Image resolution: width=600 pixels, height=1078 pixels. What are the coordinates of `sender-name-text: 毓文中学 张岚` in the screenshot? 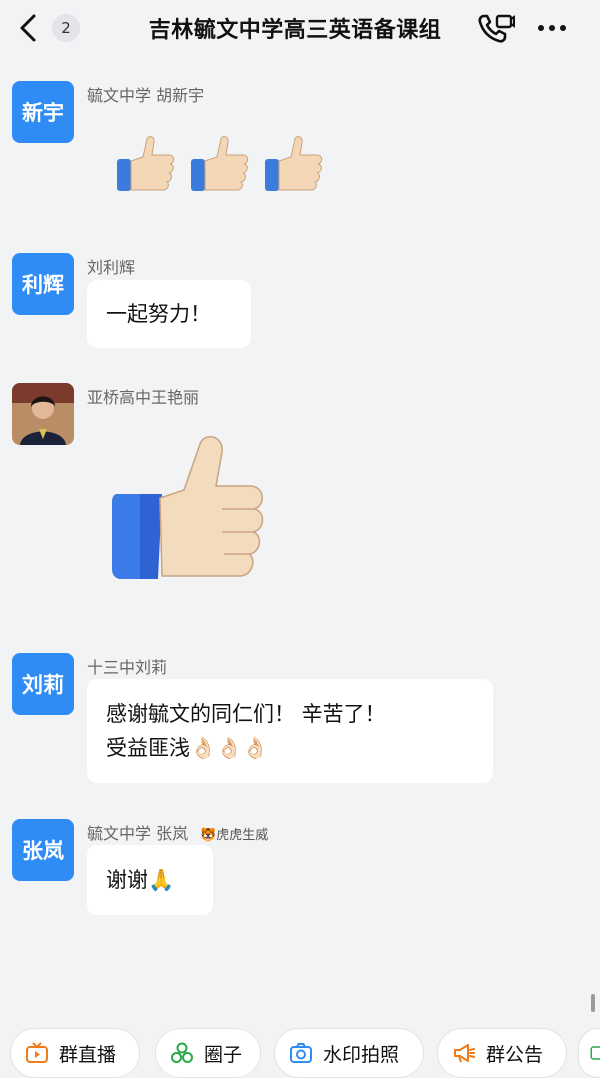 It's located at (138, 833).